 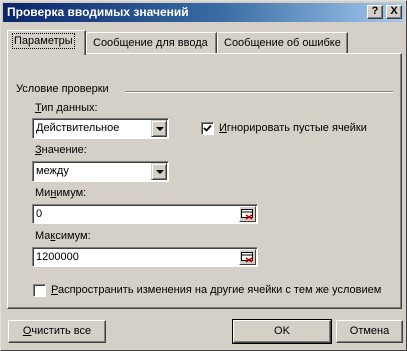 I want to click on minimum-label-text: имум:, so click(x=71, y=193).